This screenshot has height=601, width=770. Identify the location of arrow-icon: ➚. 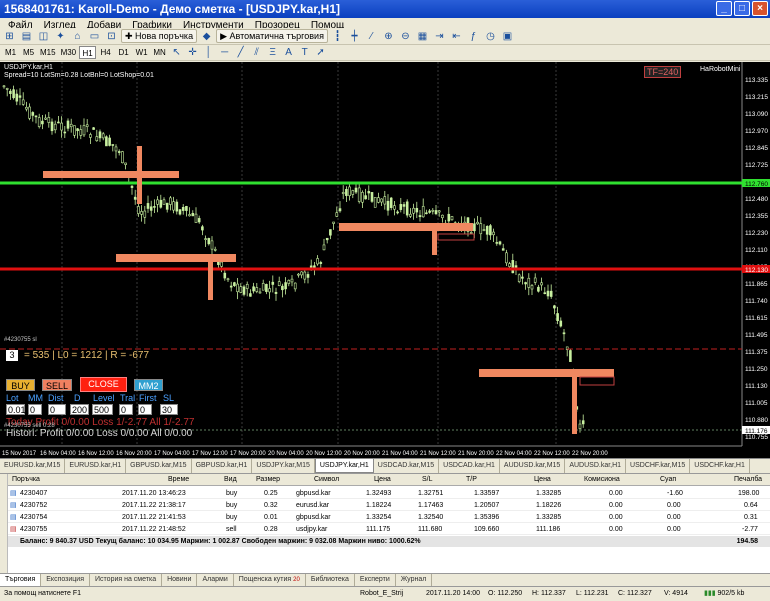
(320, 52).